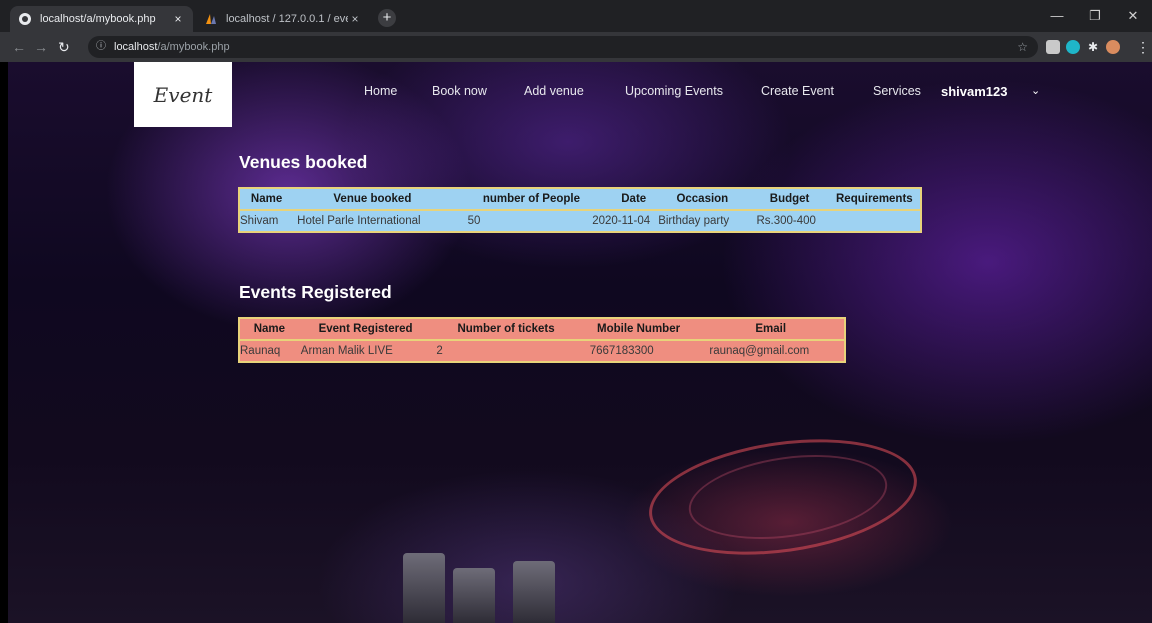  What do you see at coordinates (563, 47) in the screenshot?
I see `address-bar: ⓘ localhost/a/mybook.php ☆` at bounding box center [563, 47].